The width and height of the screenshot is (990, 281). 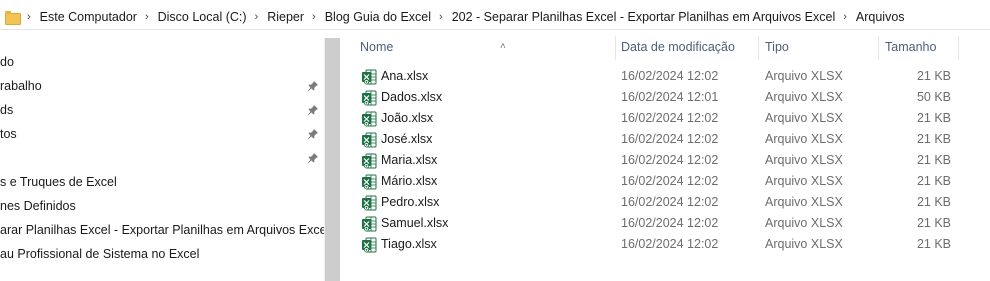 What do you see at coordinates (409, 244) in the screenshot?
I see `file-name: Tiago.xlsx` at bounding box center [409, 244].